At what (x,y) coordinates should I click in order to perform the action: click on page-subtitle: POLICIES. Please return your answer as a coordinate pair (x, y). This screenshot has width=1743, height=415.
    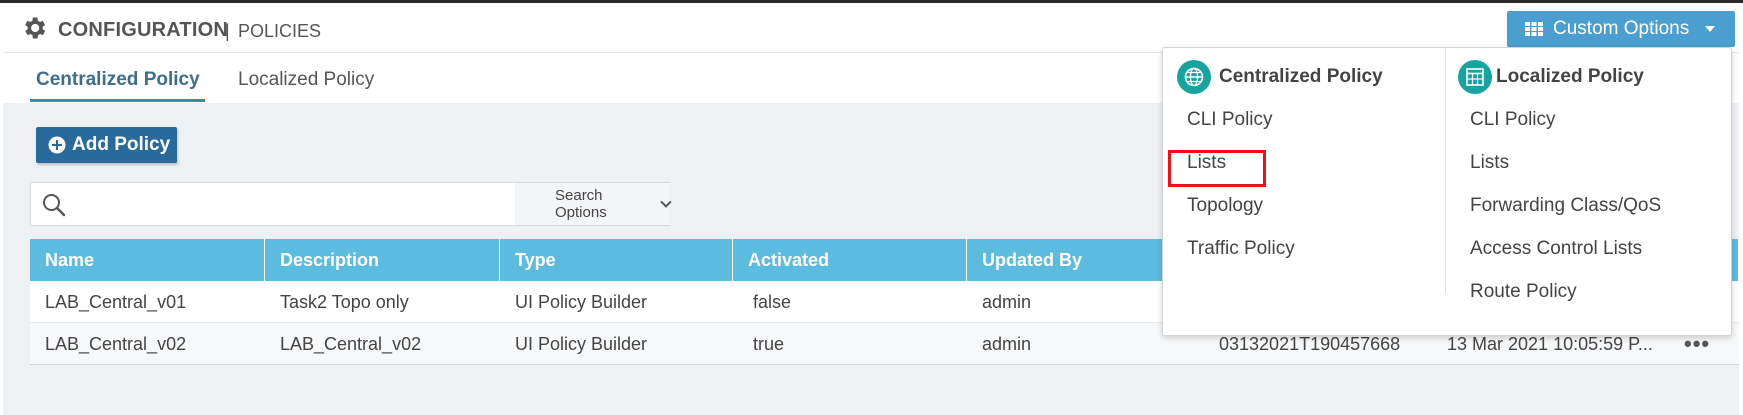
    Looking at the image, I should click on (280, 31).